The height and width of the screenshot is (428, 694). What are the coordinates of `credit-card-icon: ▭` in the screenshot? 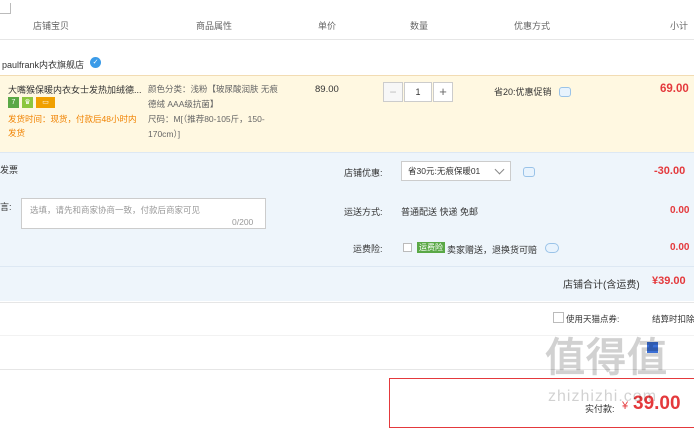 It's located at (45, 102).